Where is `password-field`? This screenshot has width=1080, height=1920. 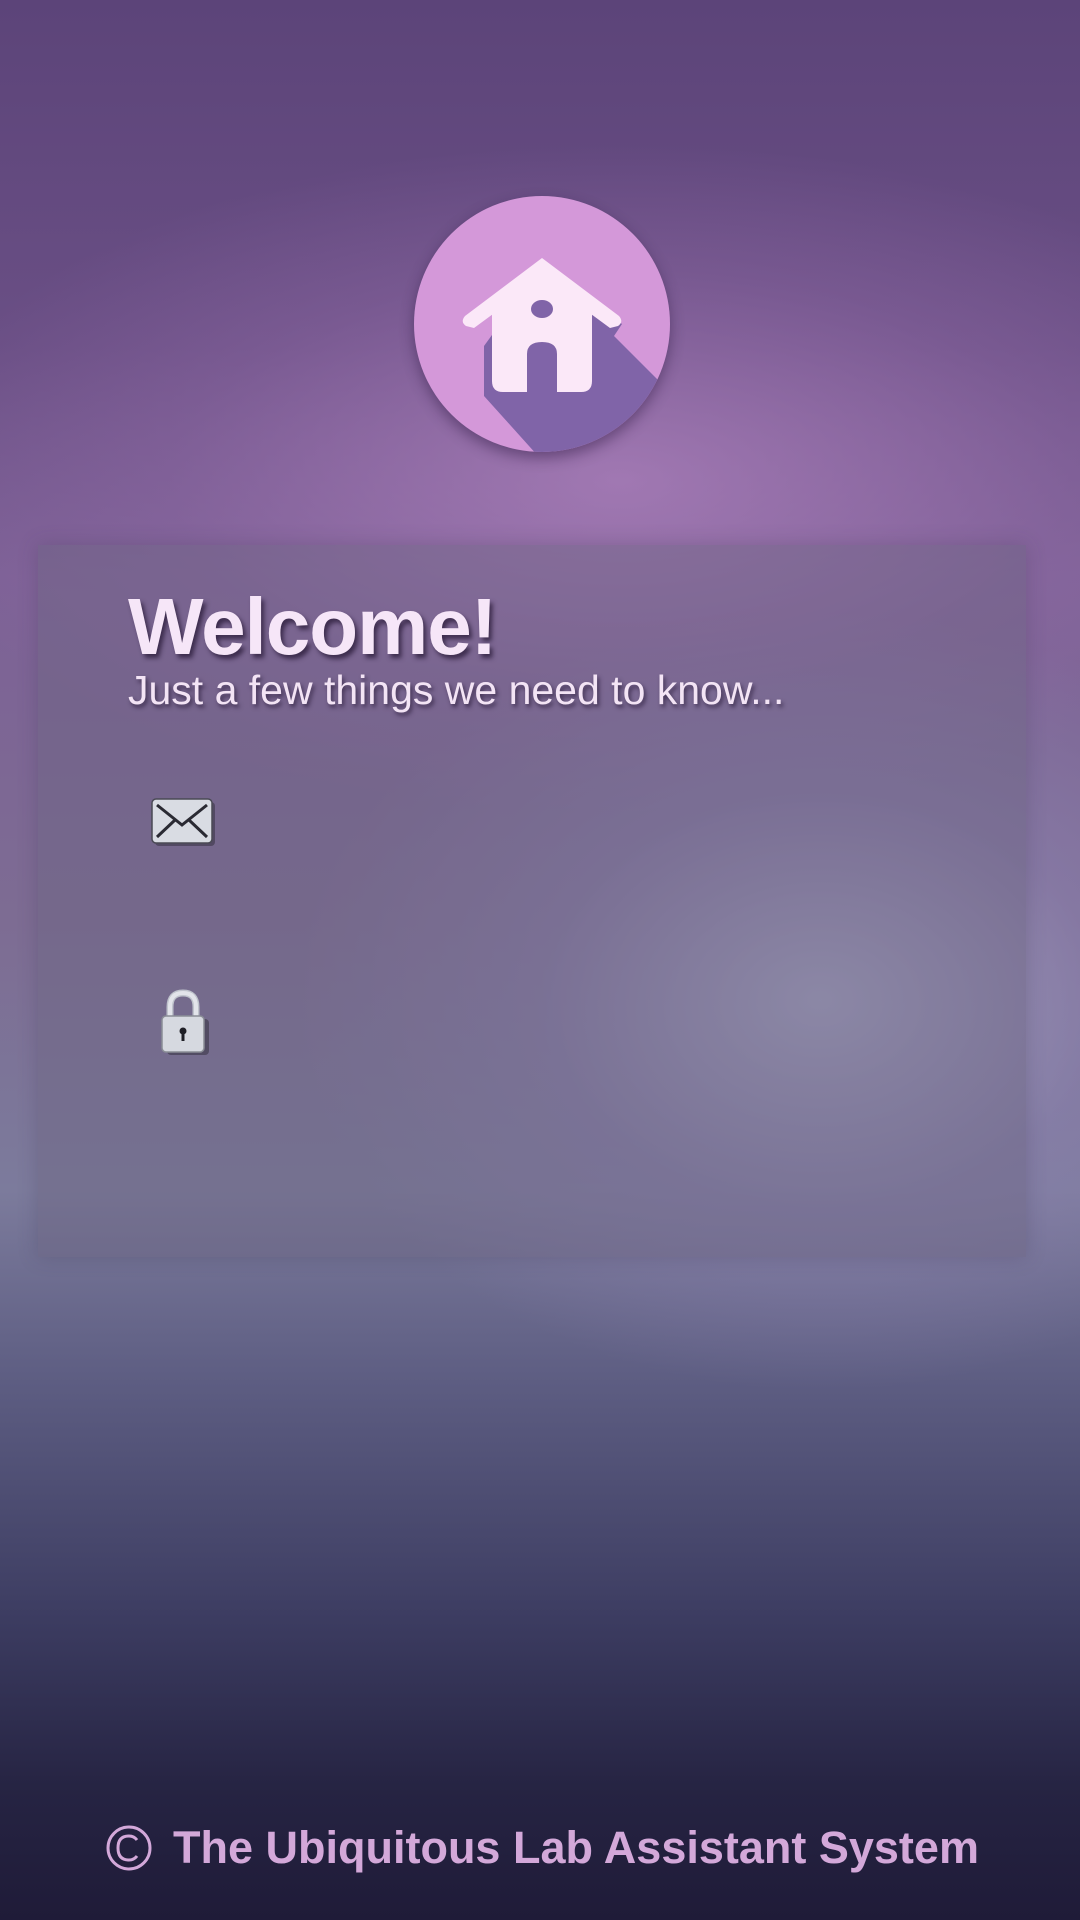 password-field is located at coordinates (548, 1030).